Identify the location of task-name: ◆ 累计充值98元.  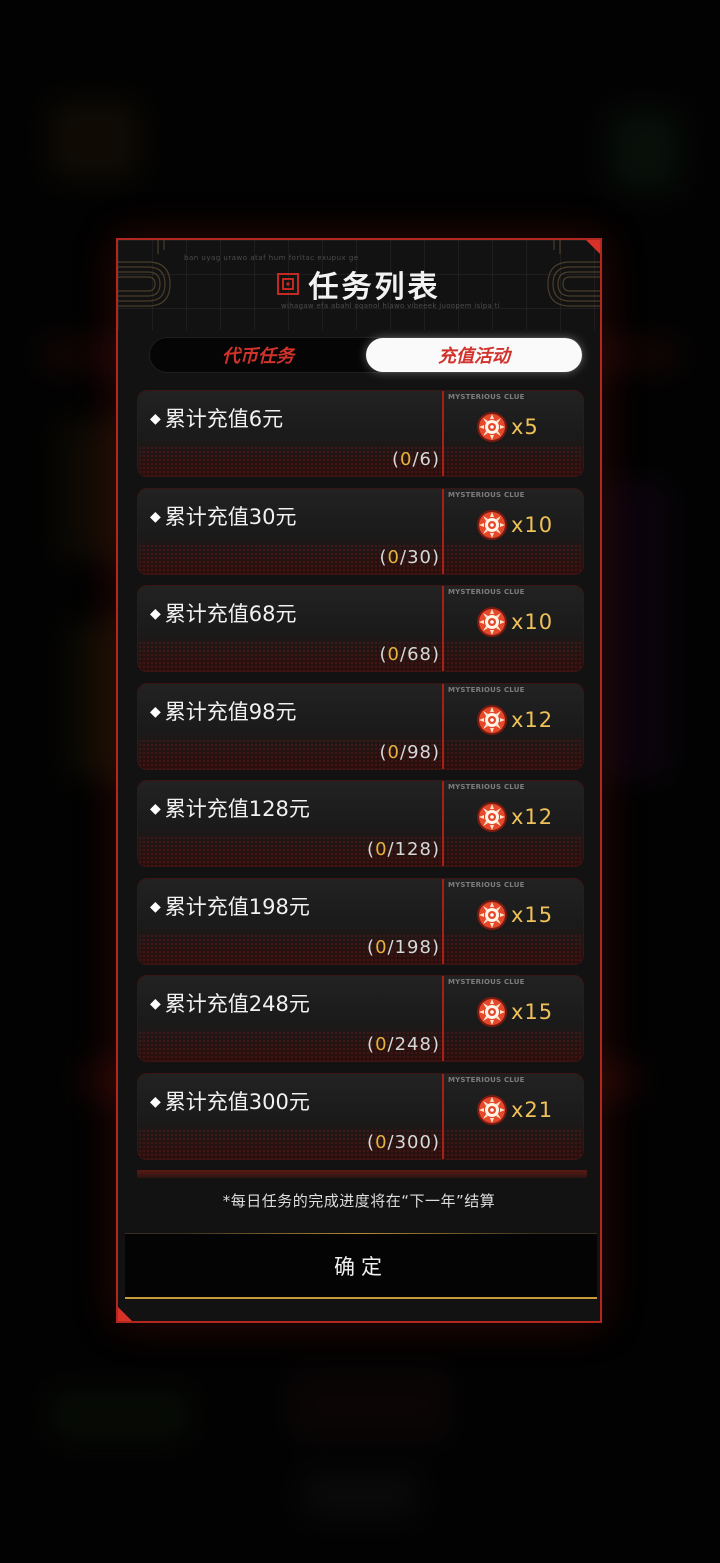
(223, 711).